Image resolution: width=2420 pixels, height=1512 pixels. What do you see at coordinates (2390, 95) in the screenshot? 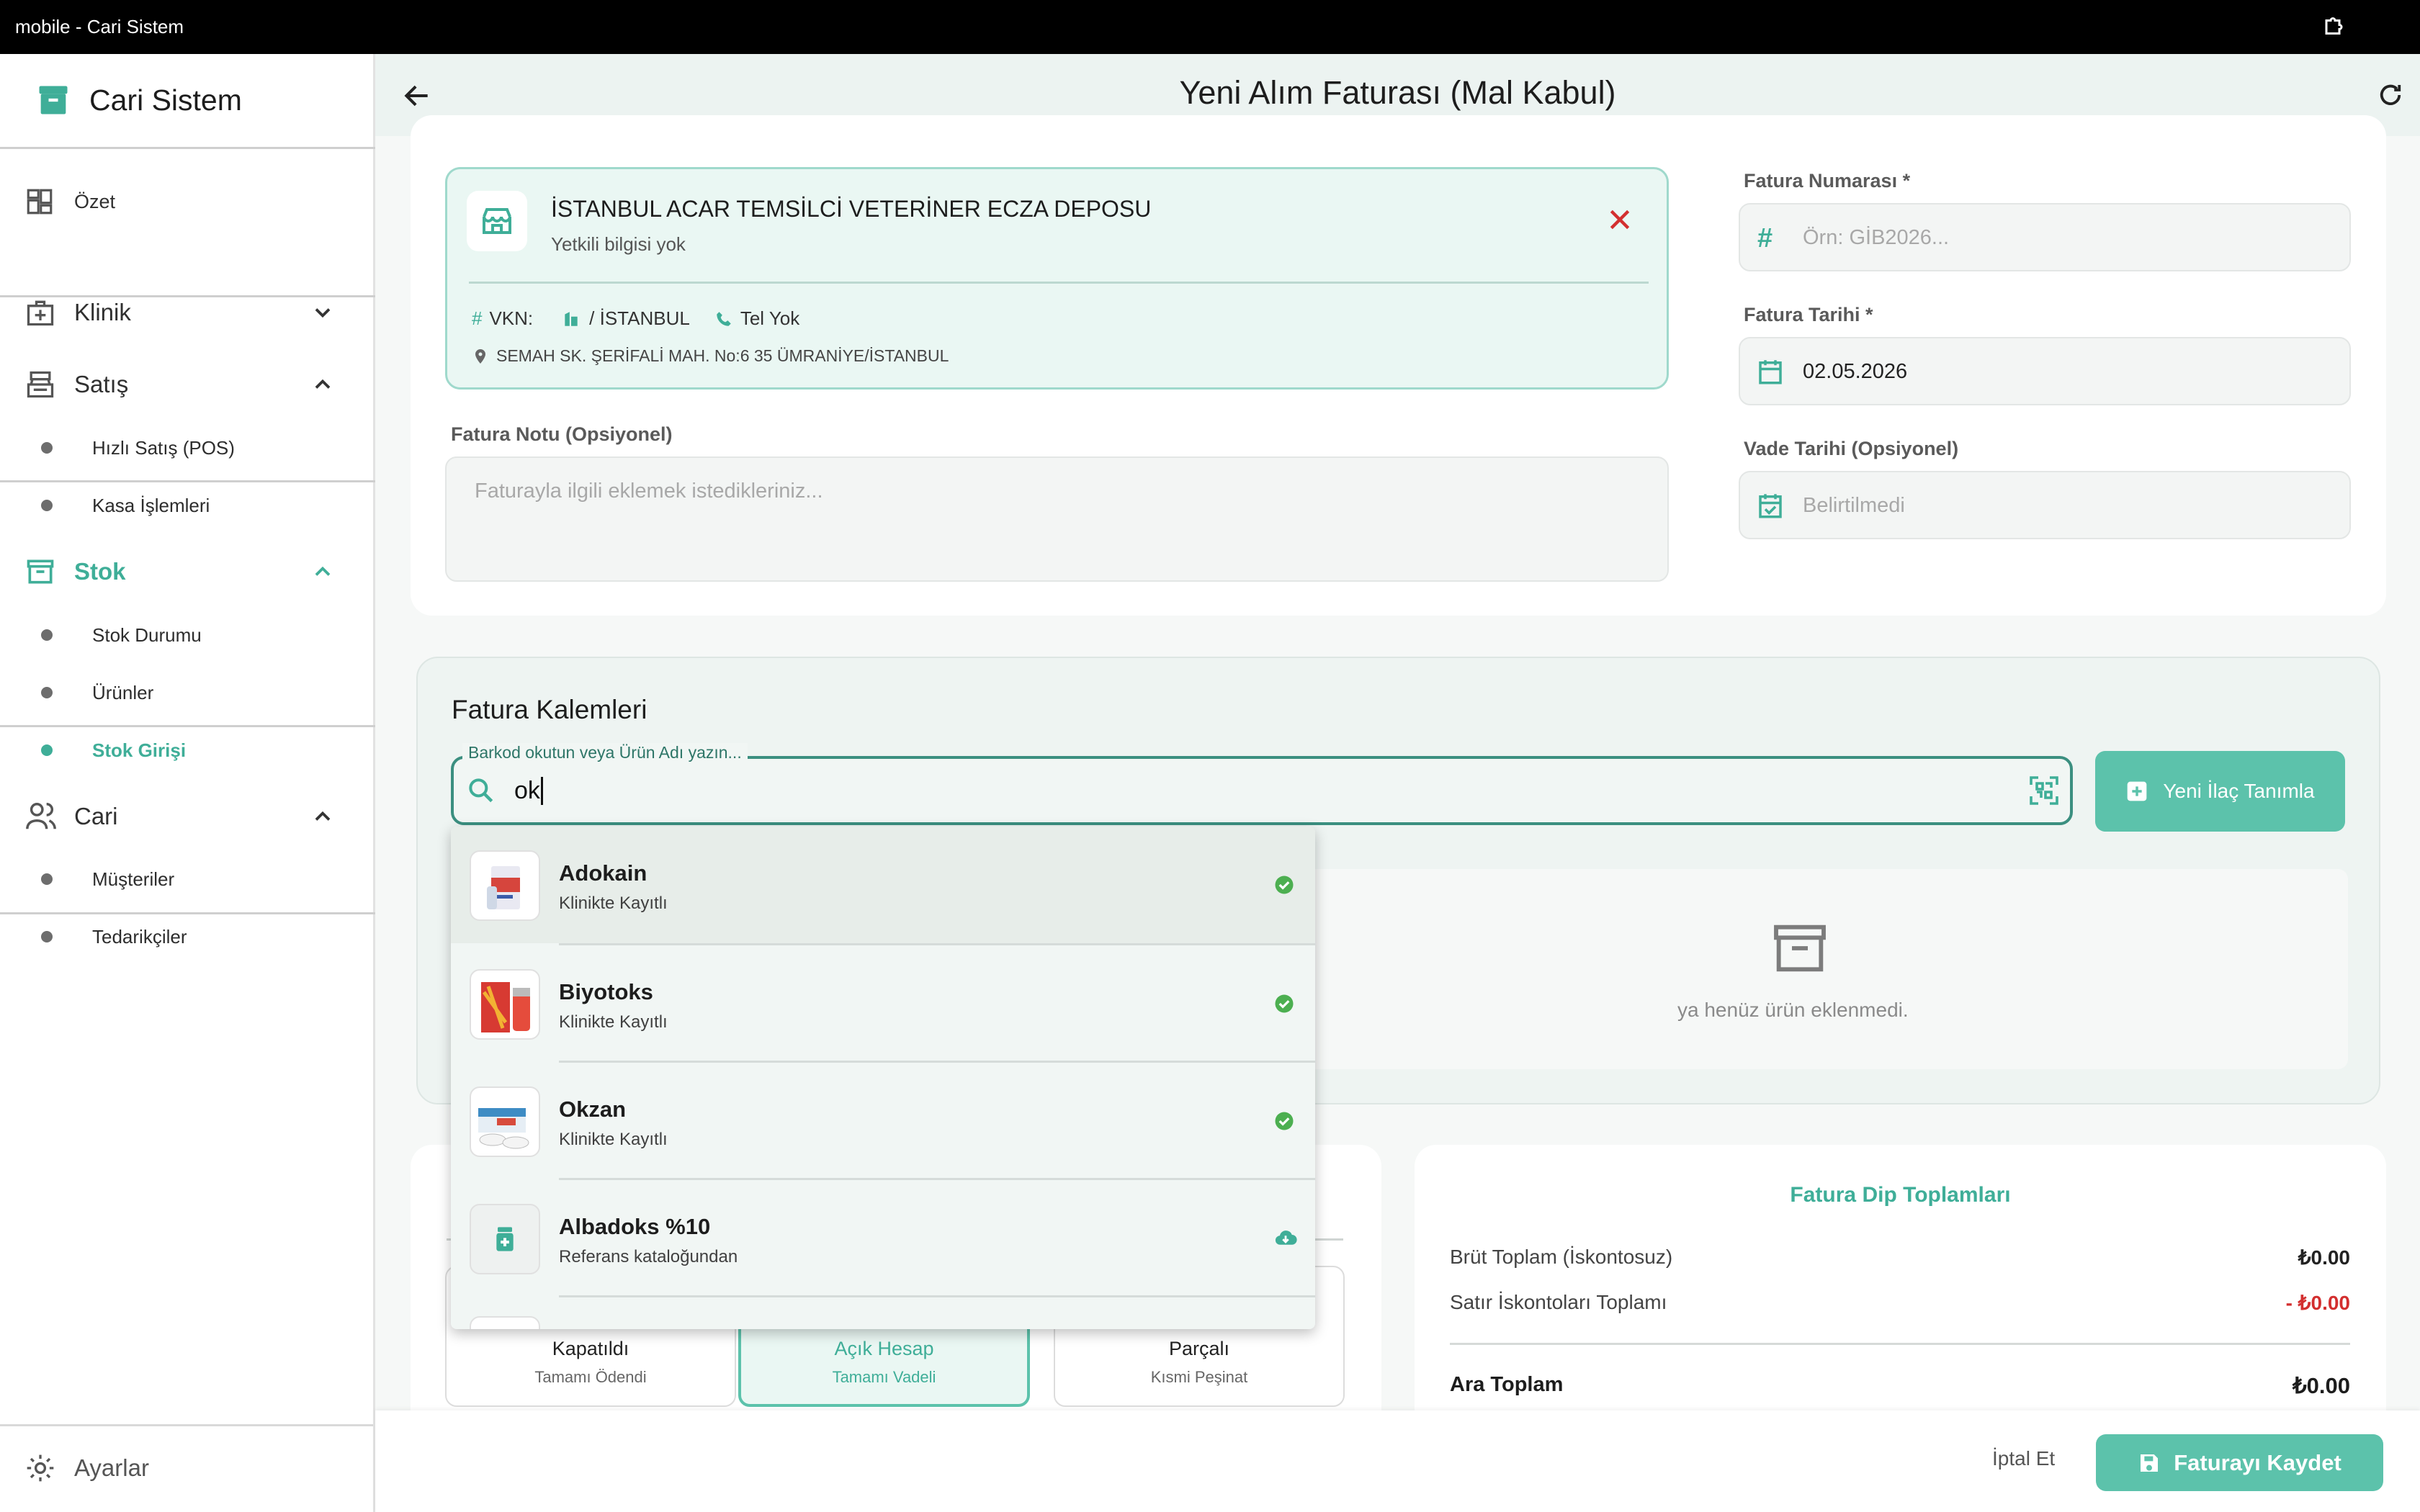
I see `refresh-icon` at bounding box center [2390, 95].